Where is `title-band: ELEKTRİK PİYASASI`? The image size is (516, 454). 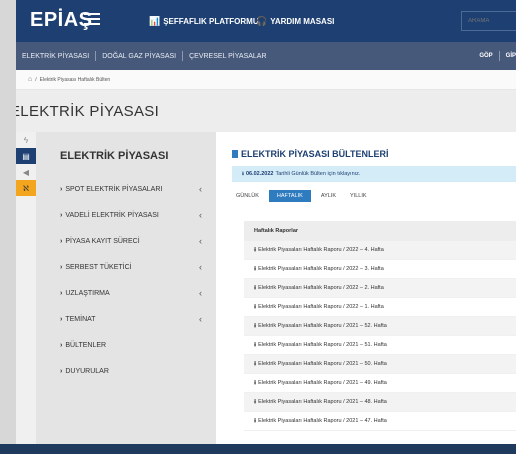 title-band: ELEKTRİK PİYASASI is located at coordinates (263, 111).